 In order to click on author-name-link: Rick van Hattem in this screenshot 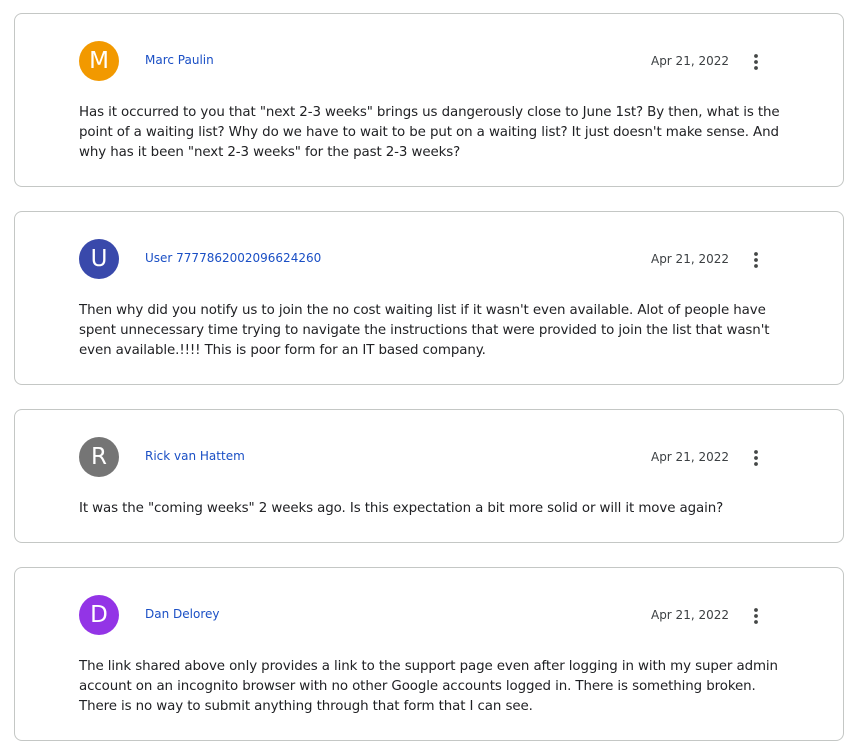, I will do `click(195, 456)`.